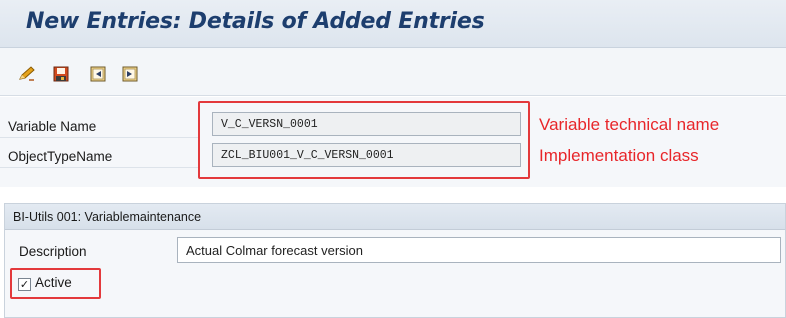 The width and height of the screenshot is (786, 318). I want to click on annotation-variable-technical-name: Variable technical name, so click(629, 124).